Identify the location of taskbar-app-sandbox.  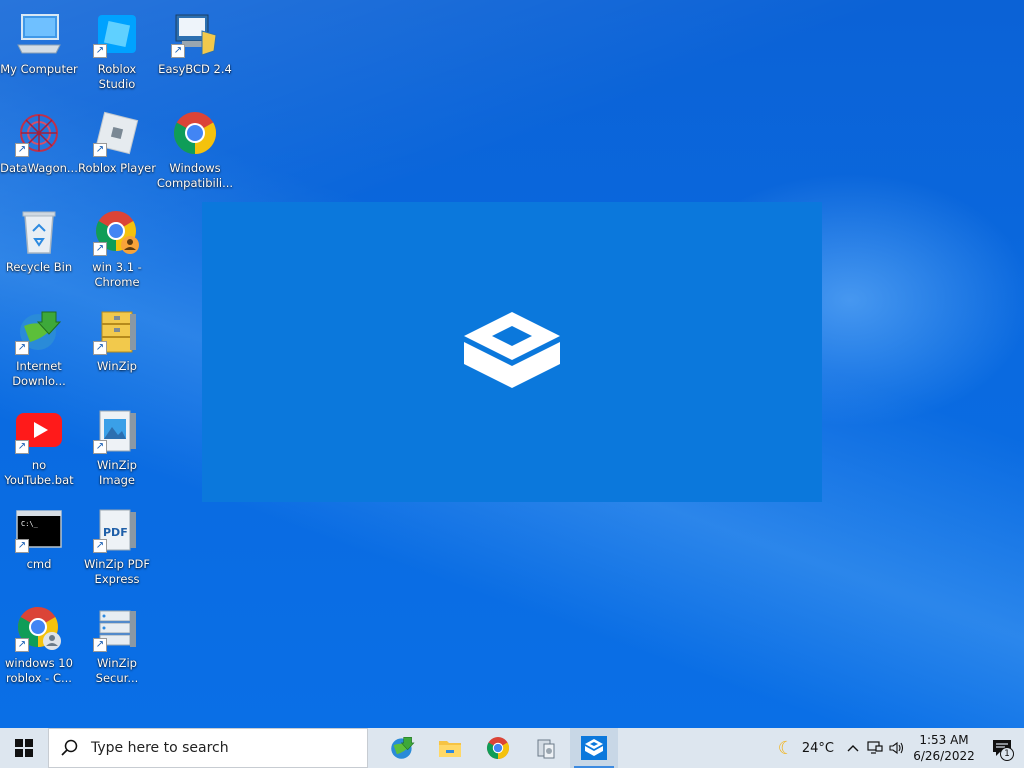
(594, 748).